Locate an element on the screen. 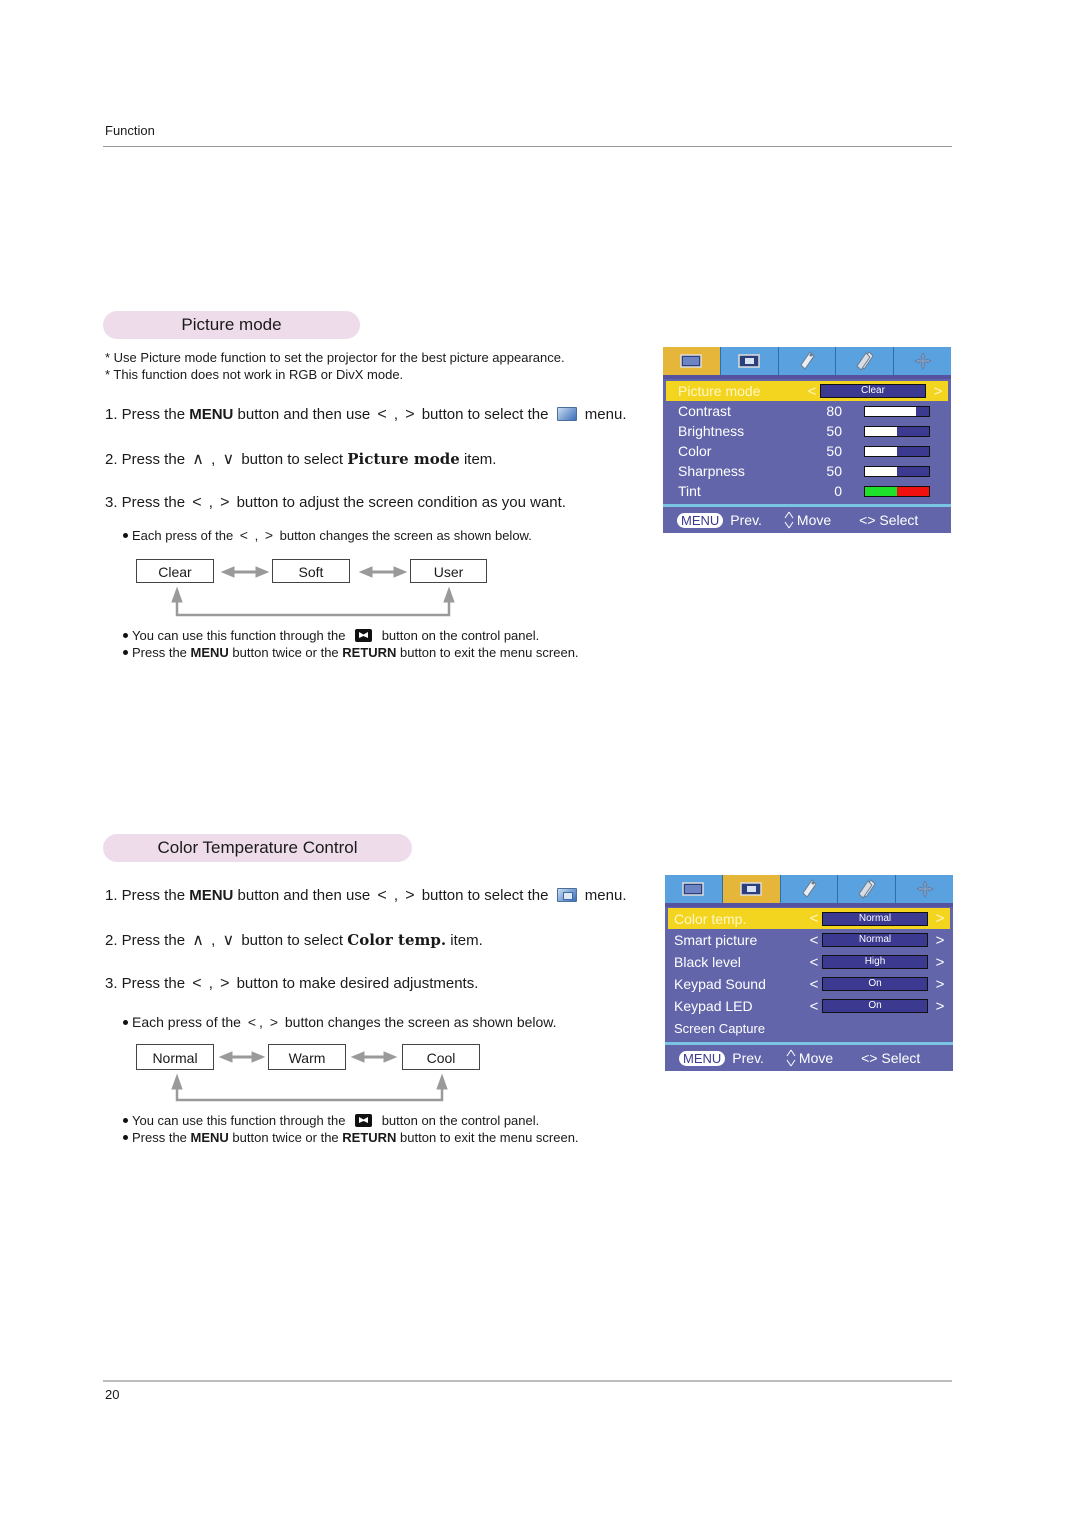 The width and height of the screenshot is (1080, 1528). osd-row-color-temp: Color temp. < Normal > is located at coordinates (809, 918).